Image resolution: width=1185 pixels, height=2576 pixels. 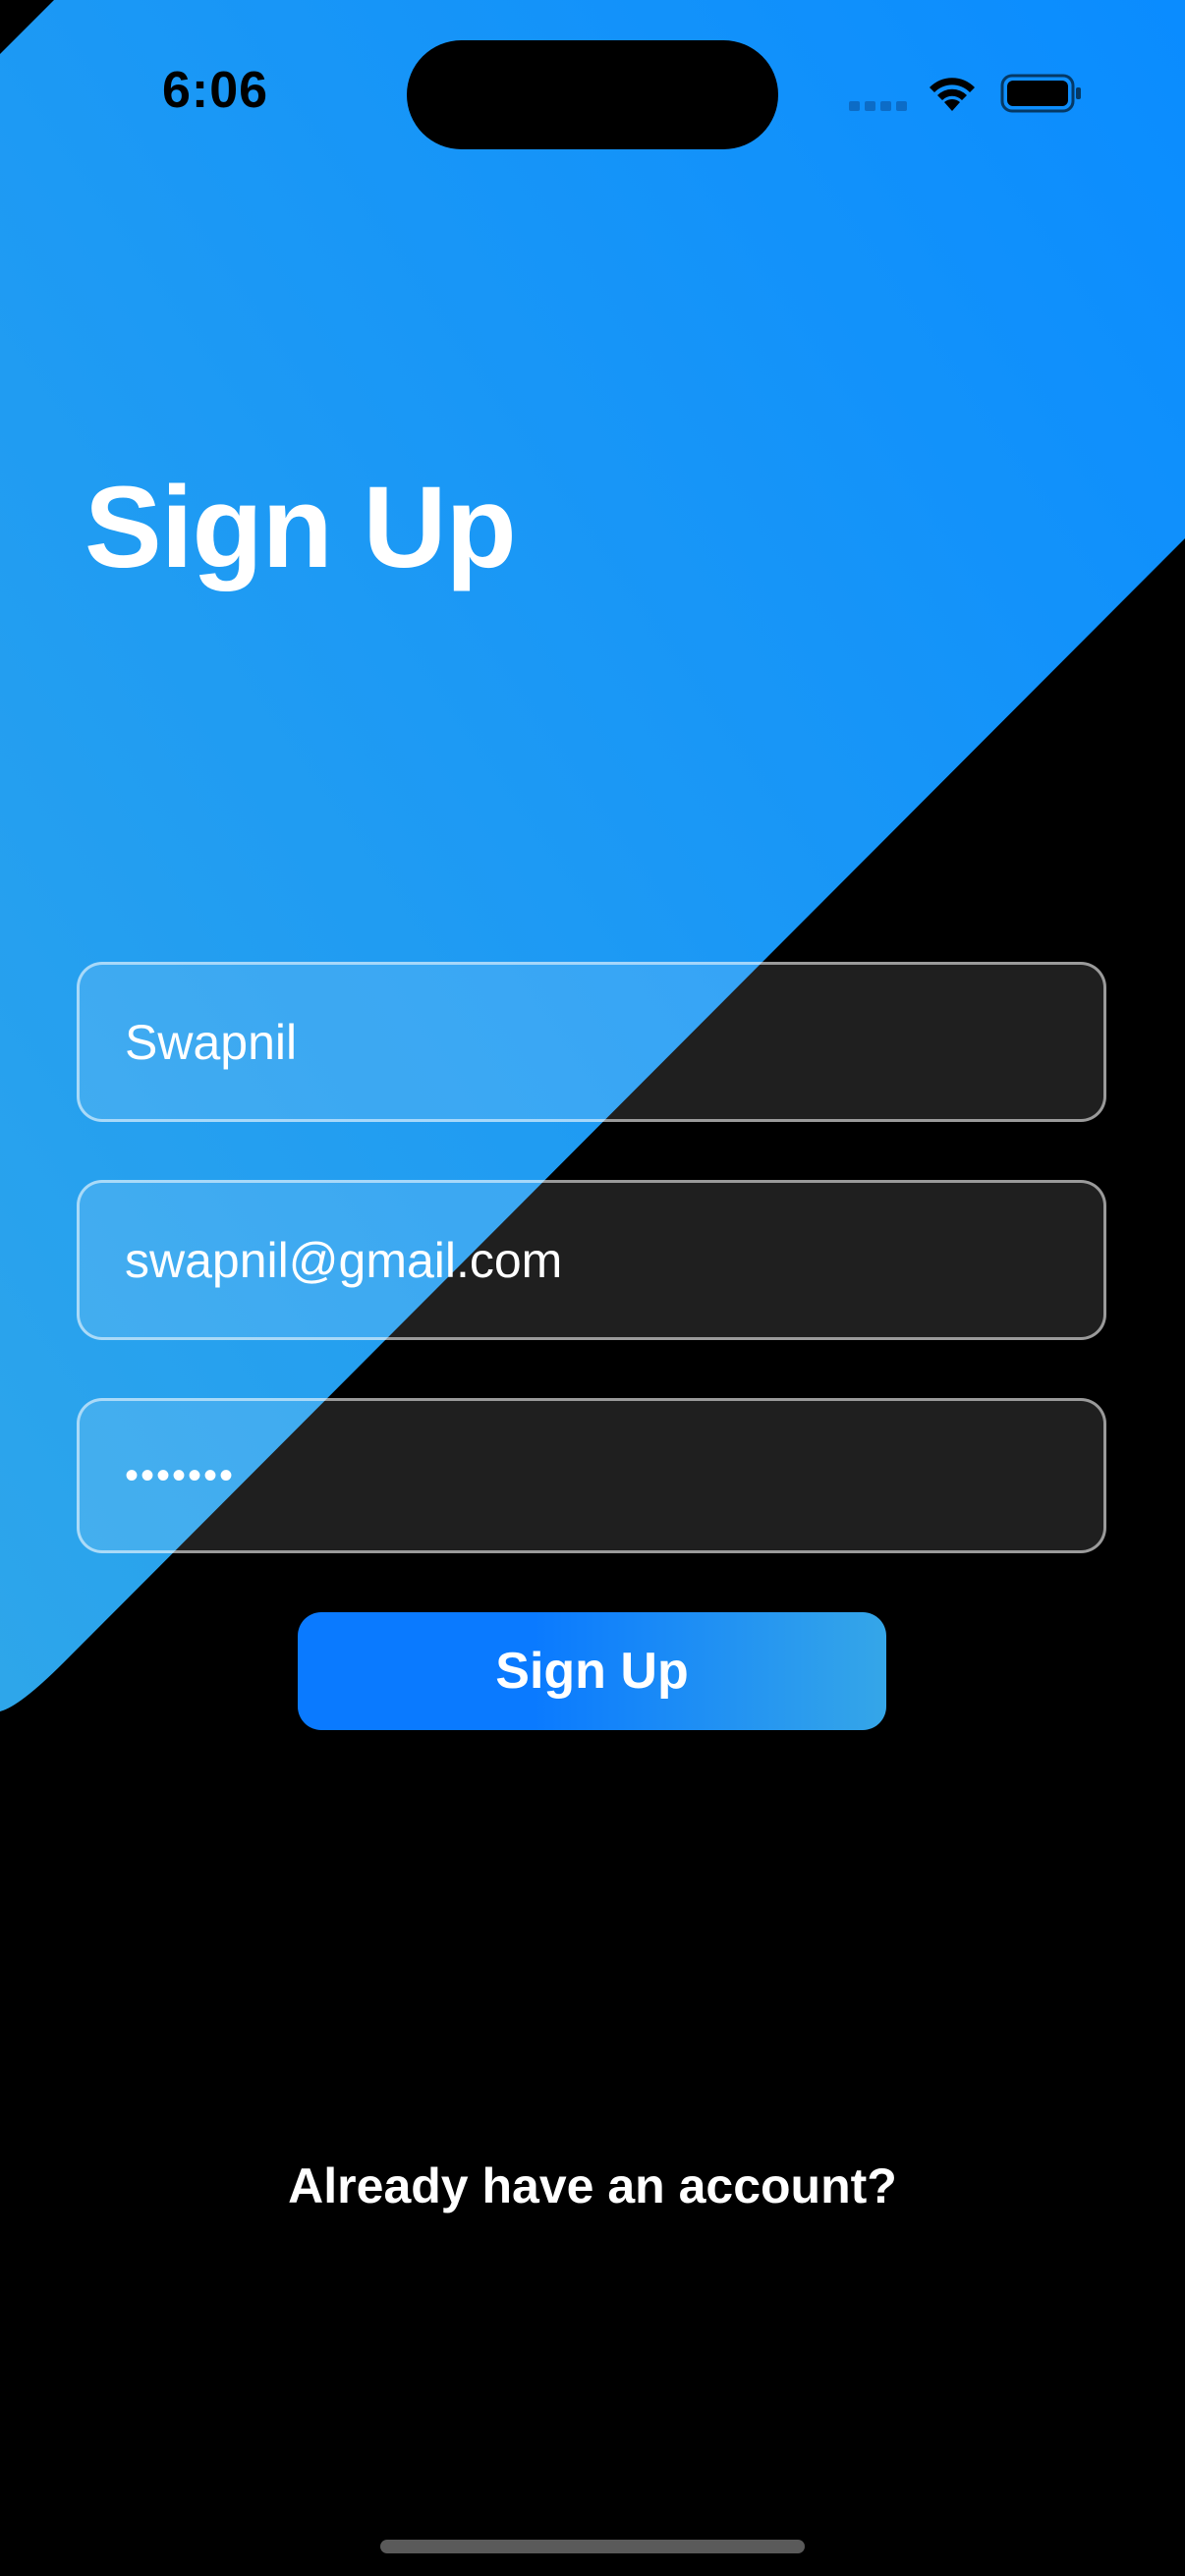 I want to click on already-have-account-link: Already have an account?, so click(x=592, y=2185).